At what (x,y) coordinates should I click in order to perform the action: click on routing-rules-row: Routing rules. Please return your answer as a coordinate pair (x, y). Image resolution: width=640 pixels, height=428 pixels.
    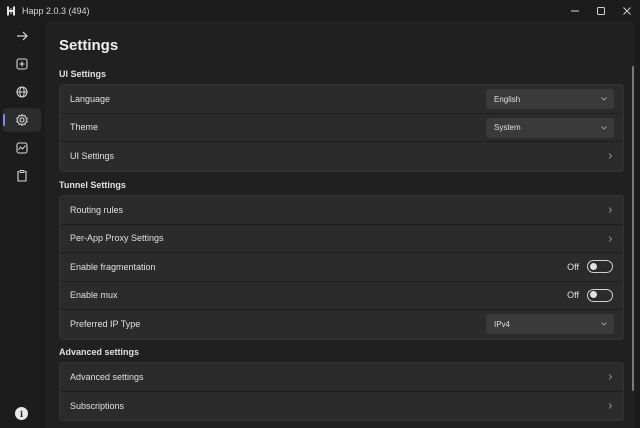
    Looking at the image, I should click on (341, 210).